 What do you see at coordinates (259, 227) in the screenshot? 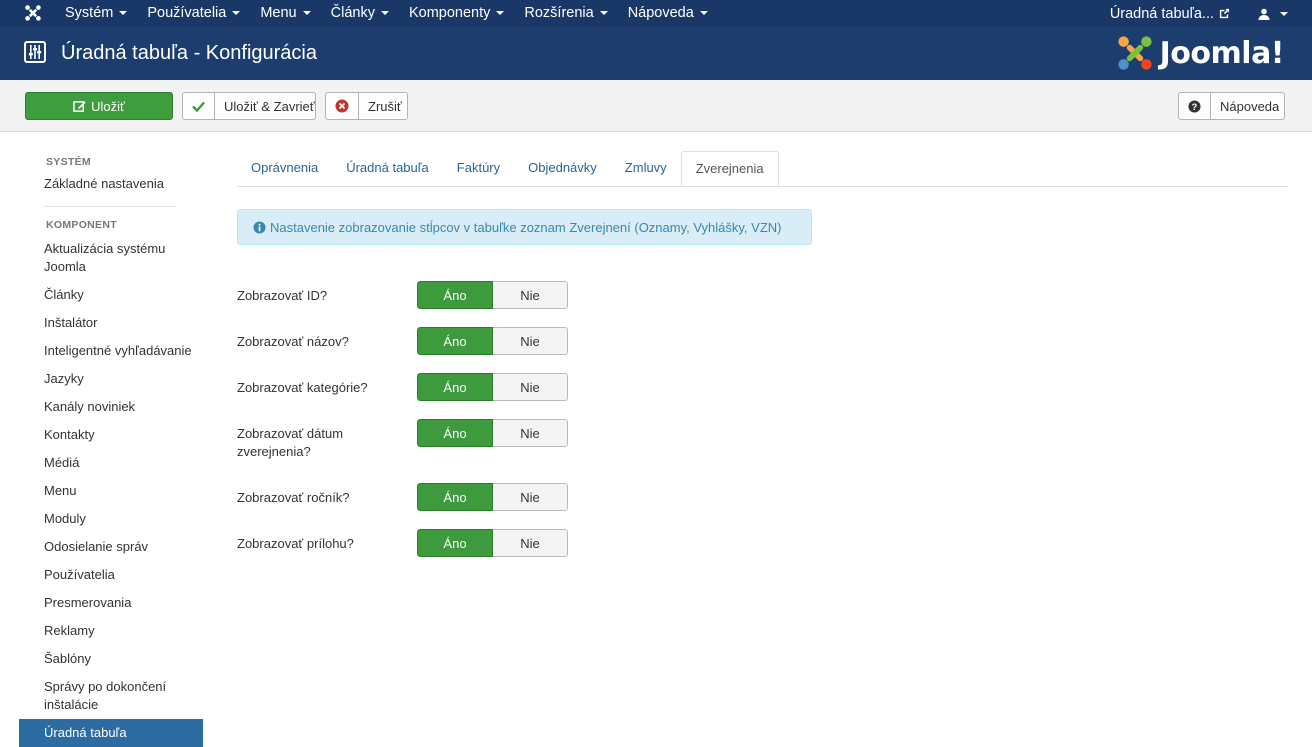
I see `info-icon` at bounding box center [259, 227].